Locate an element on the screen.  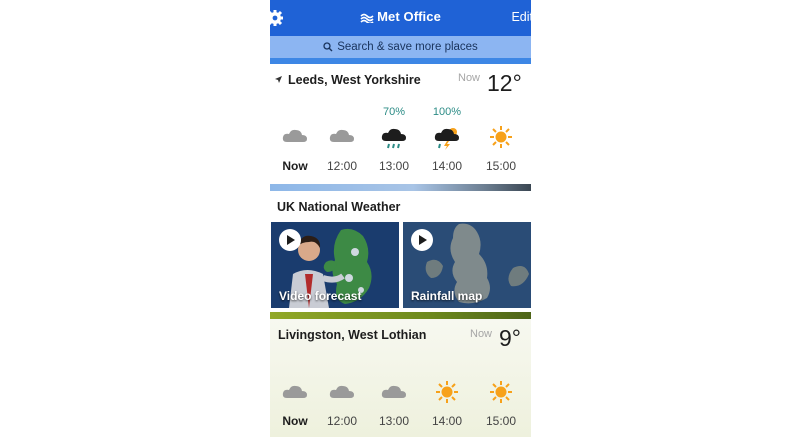
location-arrow-icon is located at coordinates (278, 79).